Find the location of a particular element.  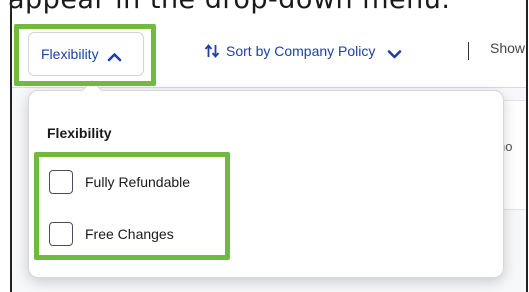

sort-arrows-icon is located at coordinates (212, 51).